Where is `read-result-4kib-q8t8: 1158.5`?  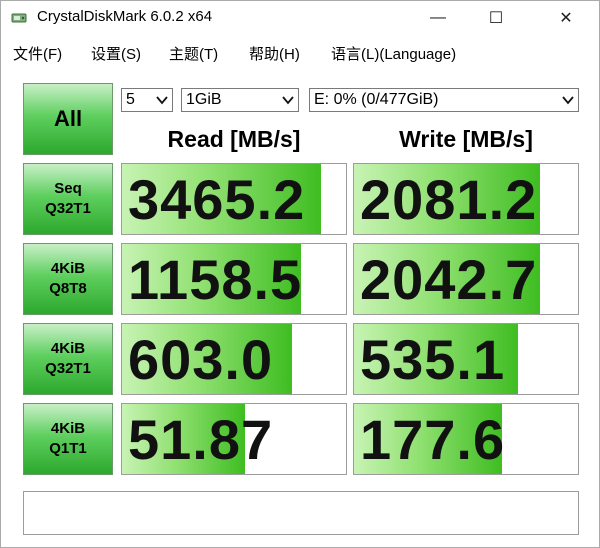 read-result-4kib-q8t8: 1158.5 is located at coordinates (234, 279).